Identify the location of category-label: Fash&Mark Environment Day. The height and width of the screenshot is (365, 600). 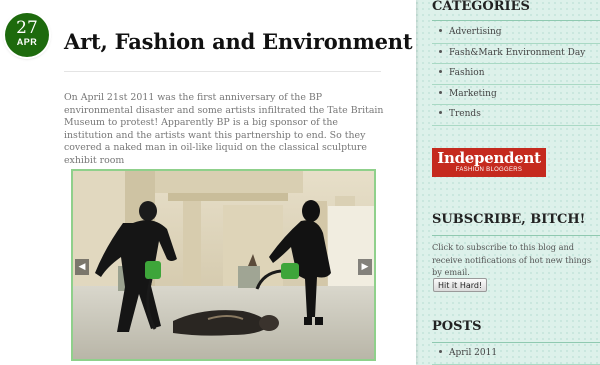
(517, 53).